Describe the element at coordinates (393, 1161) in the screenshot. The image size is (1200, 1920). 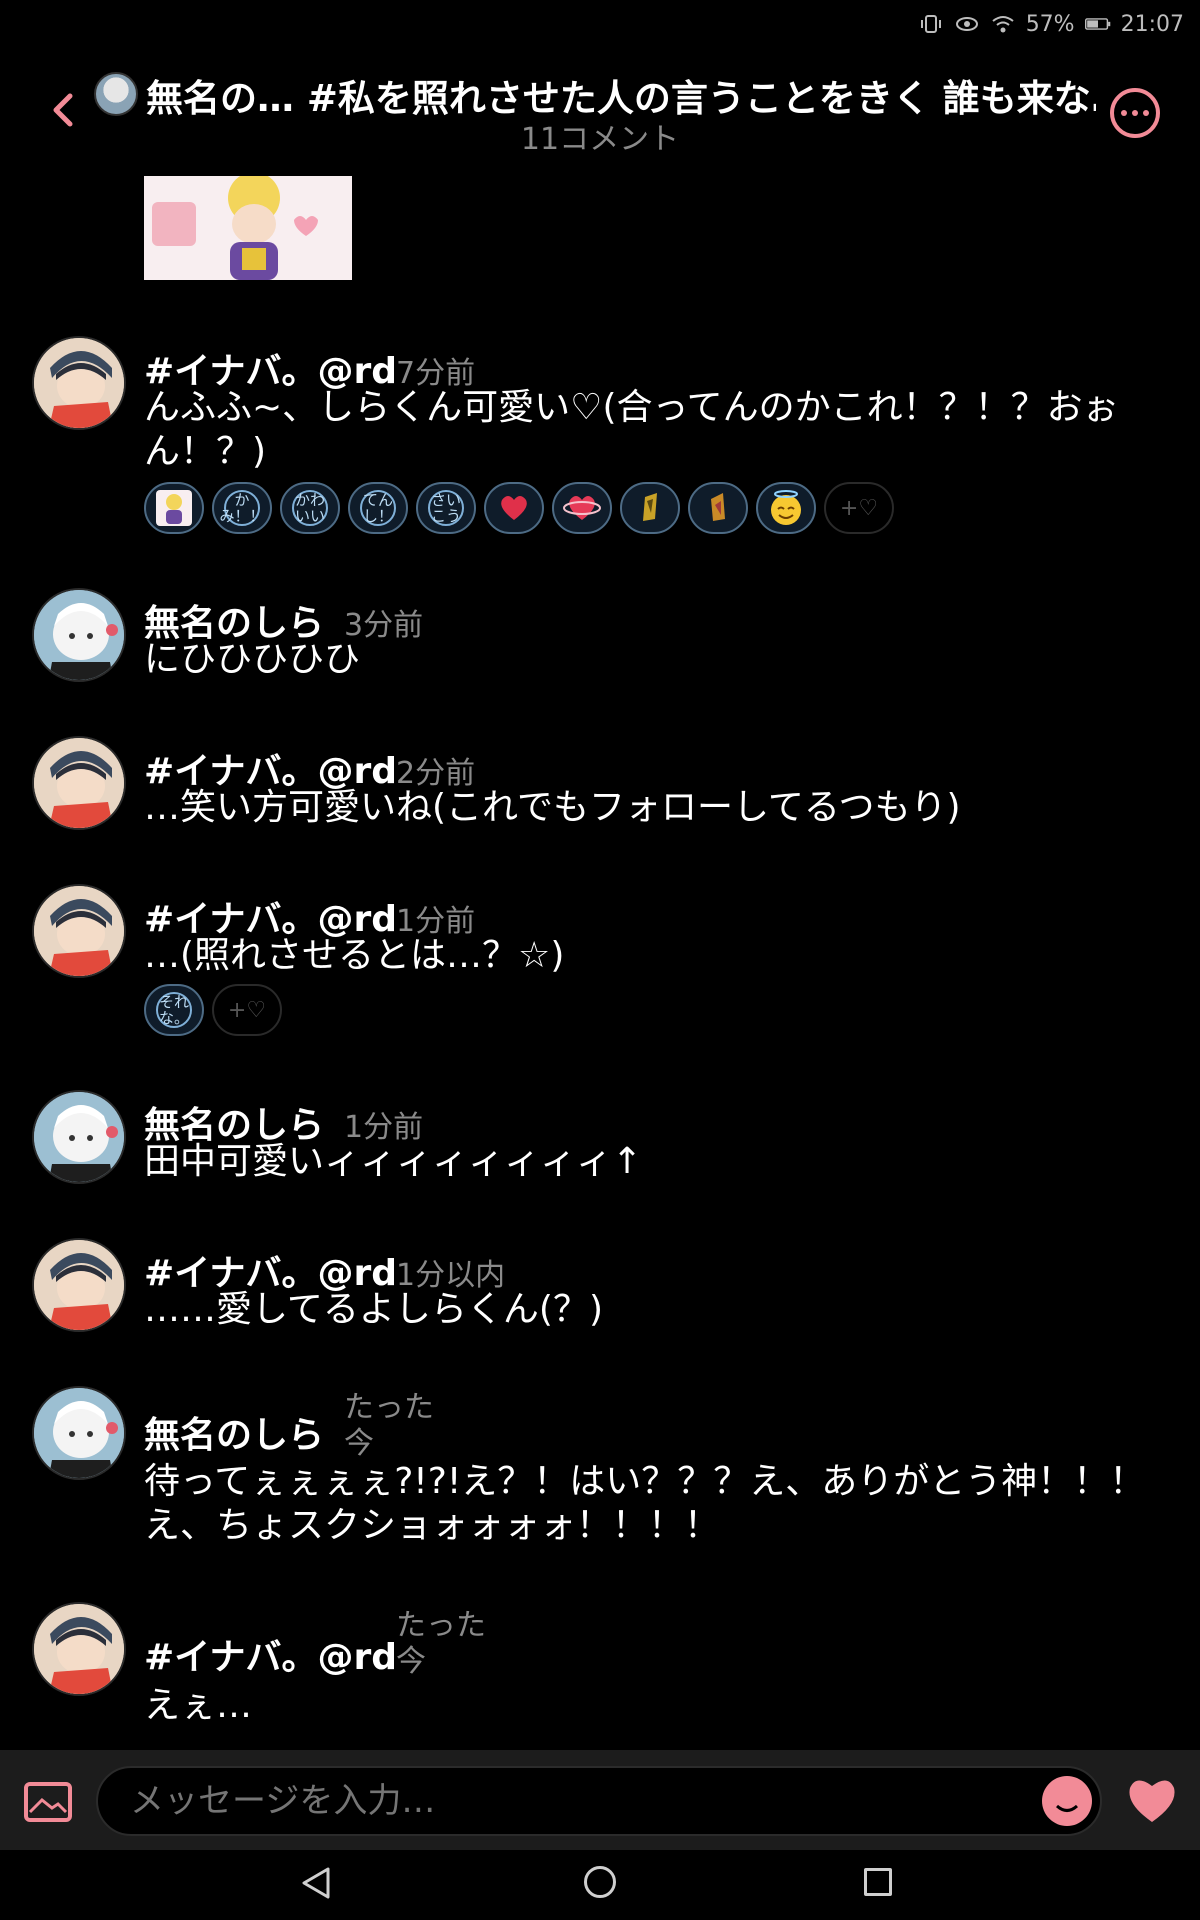
I see `comment-text: 田中可愛いィィィィィィィィ↑` at that location.